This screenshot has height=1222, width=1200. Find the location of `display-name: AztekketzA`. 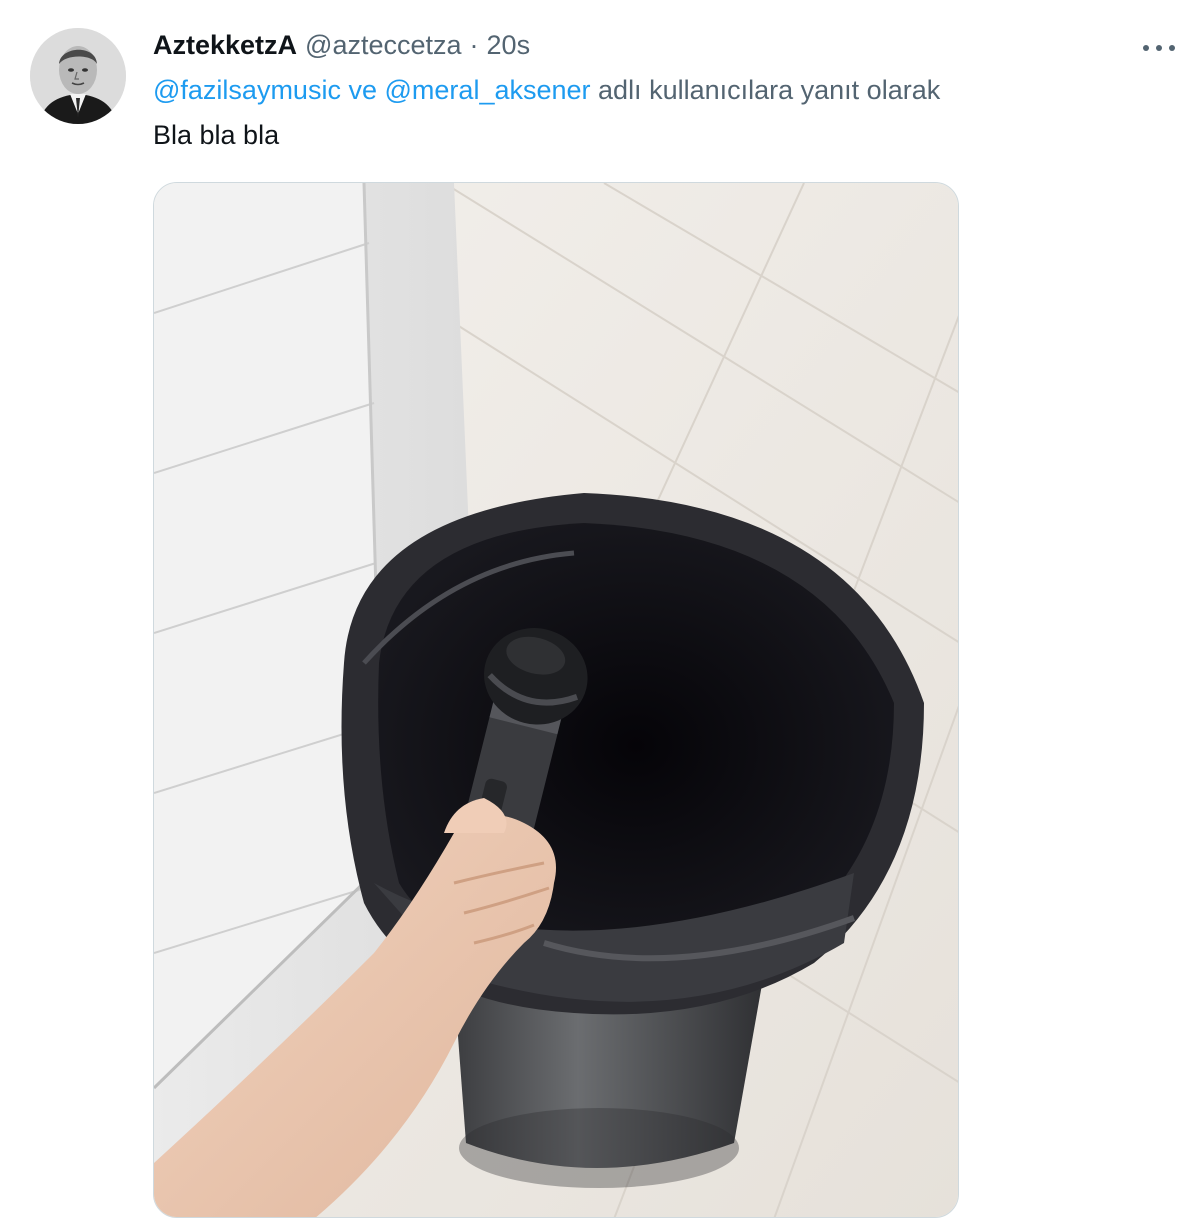

display-name: AztekketzA is located at coordinates (225, 45).